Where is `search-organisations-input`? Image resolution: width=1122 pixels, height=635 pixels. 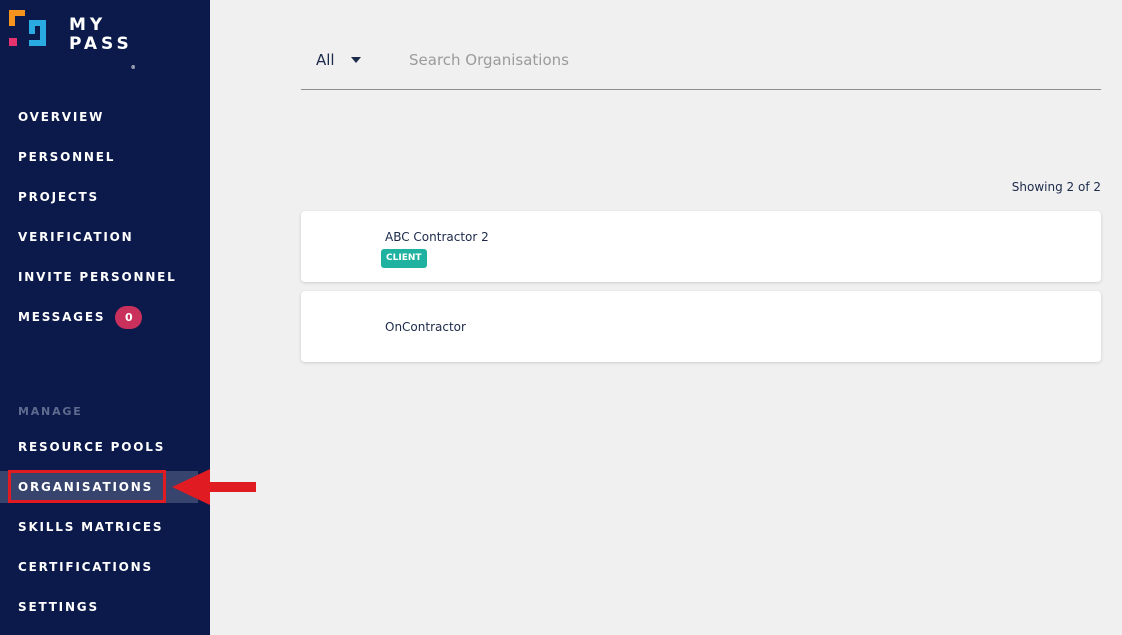
search-organisations-input is located at coordinates (754, 60).